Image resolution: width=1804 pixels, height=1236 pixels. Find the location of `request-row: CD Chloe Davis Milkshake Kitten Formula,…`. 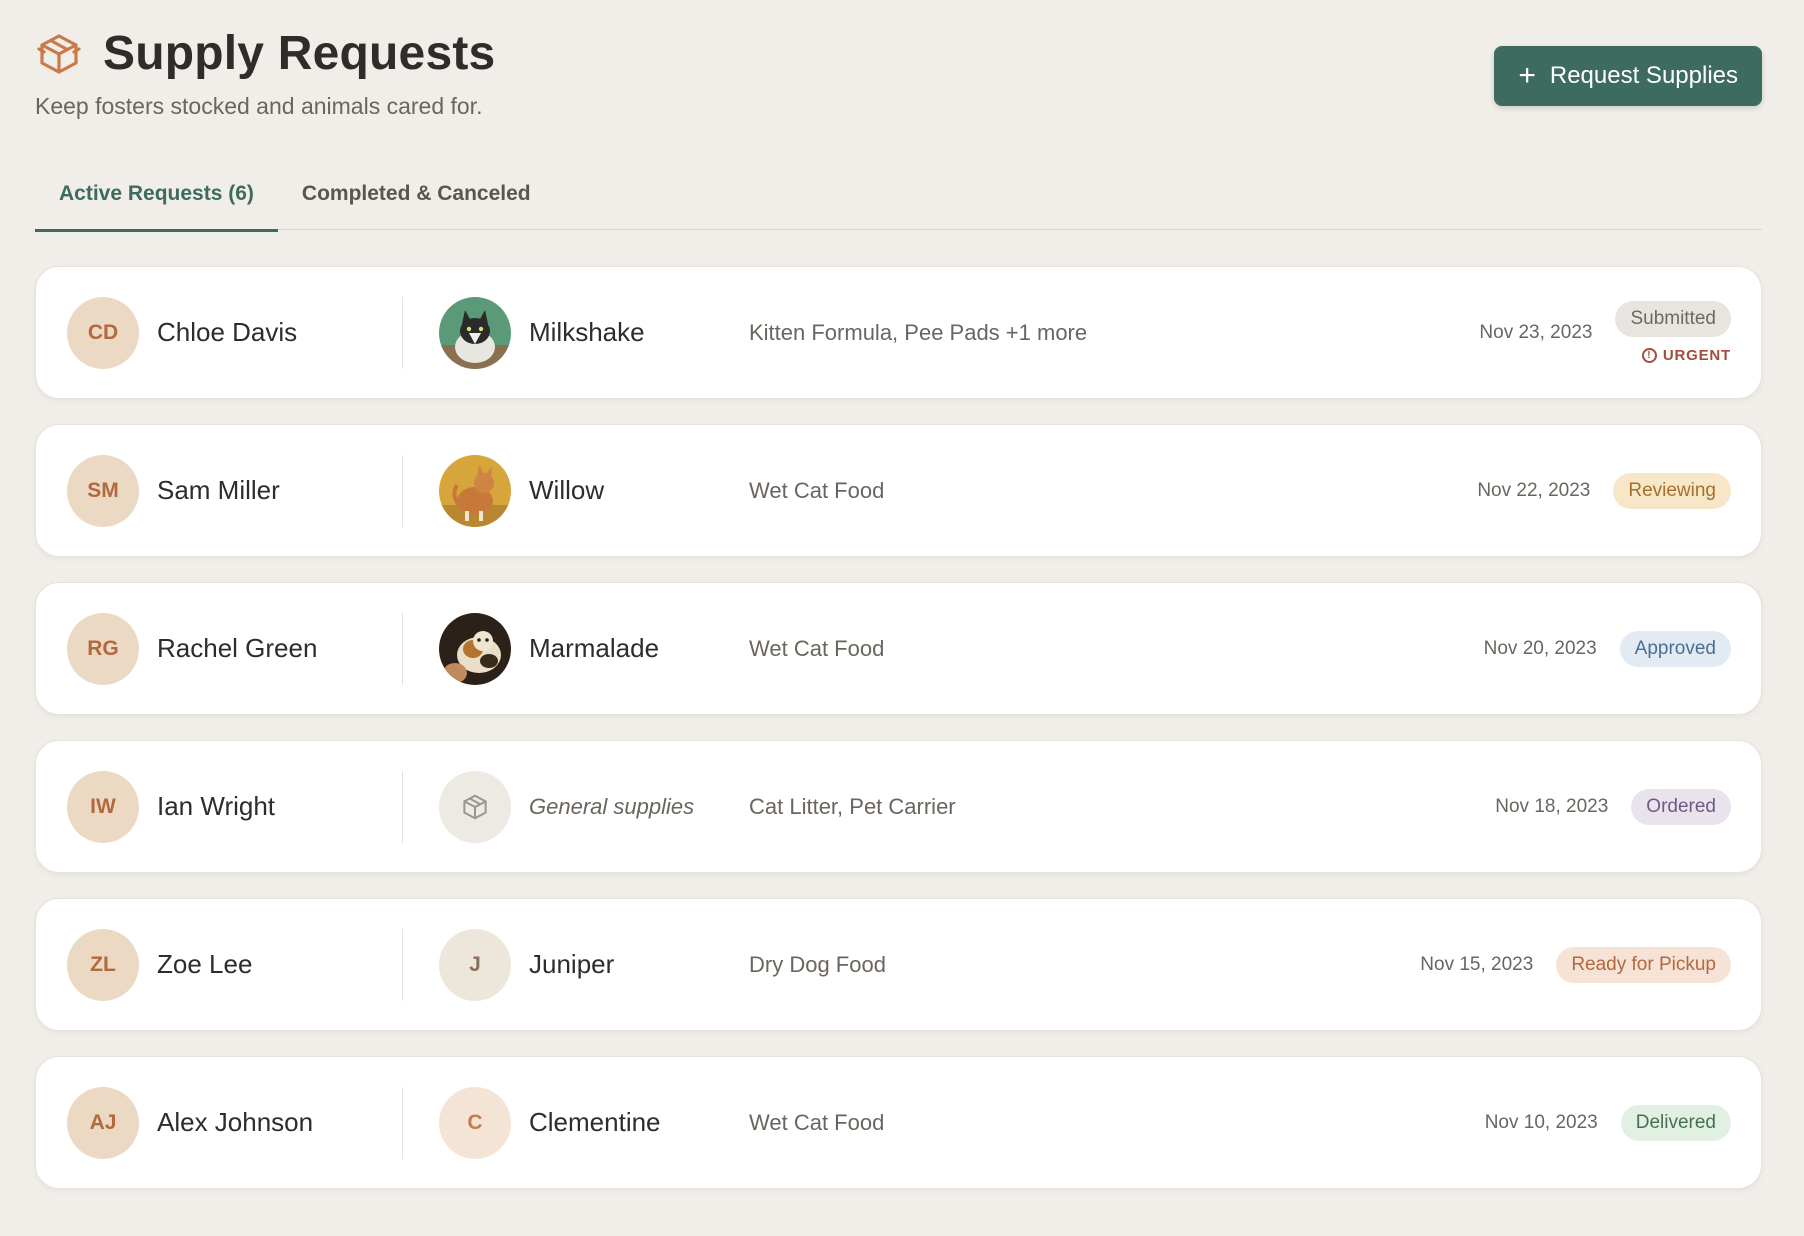

request-row: CD Chloe Davis Milkshake Kitten Formula,… is located at coordinates (898, 332).